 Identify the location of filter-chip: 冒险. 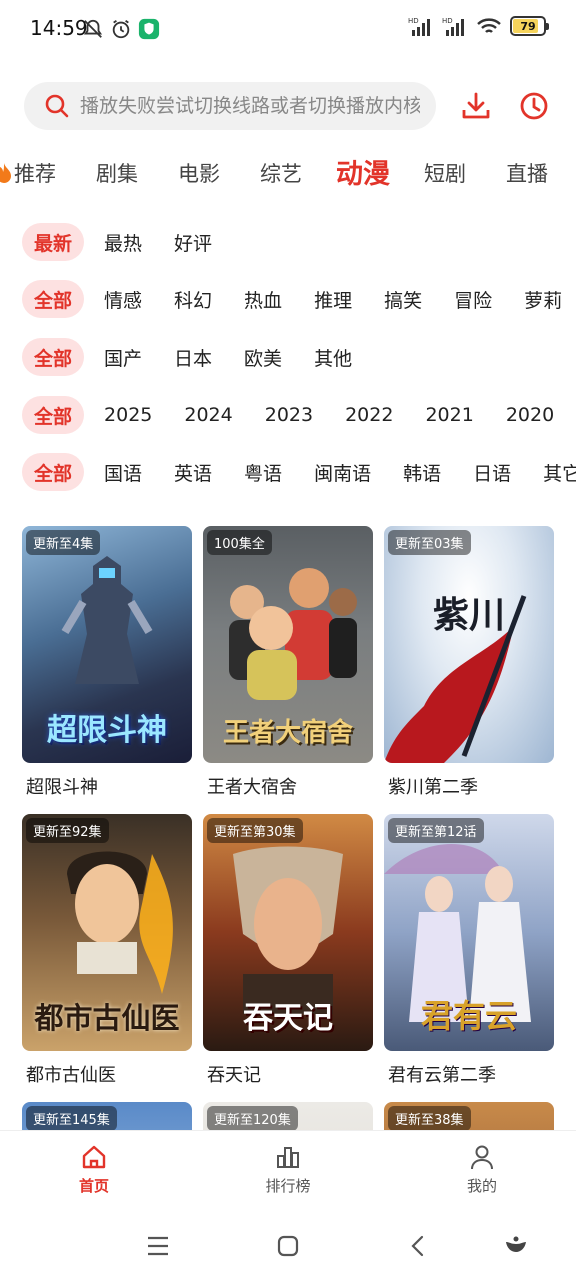
(473, 299).